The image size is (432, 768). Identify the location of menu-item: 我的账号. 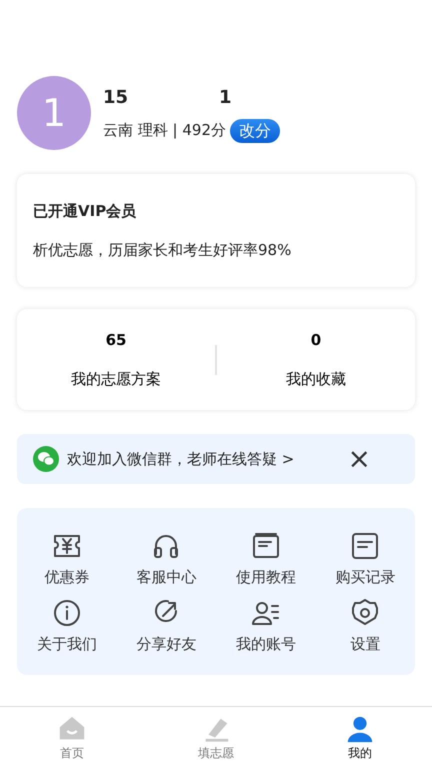
(266, 625).